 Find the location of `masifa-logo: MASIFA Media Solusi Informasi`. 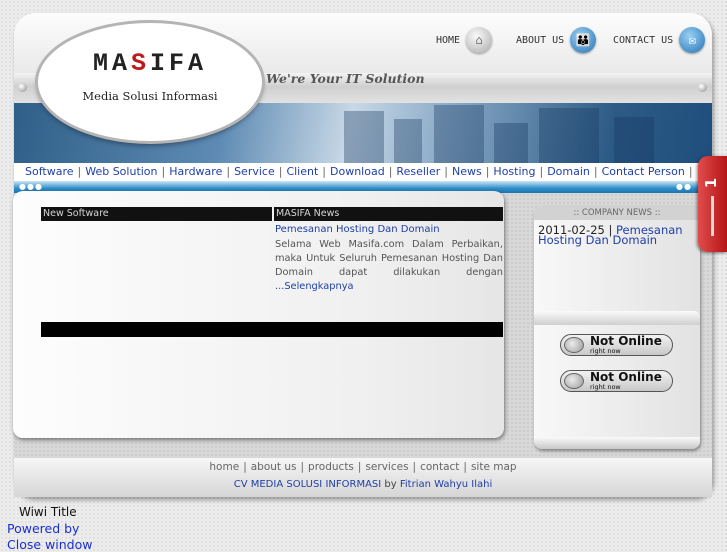

masifa-logo: MASIFA Media Solusi Informasi is located at coordinates (150, 82).